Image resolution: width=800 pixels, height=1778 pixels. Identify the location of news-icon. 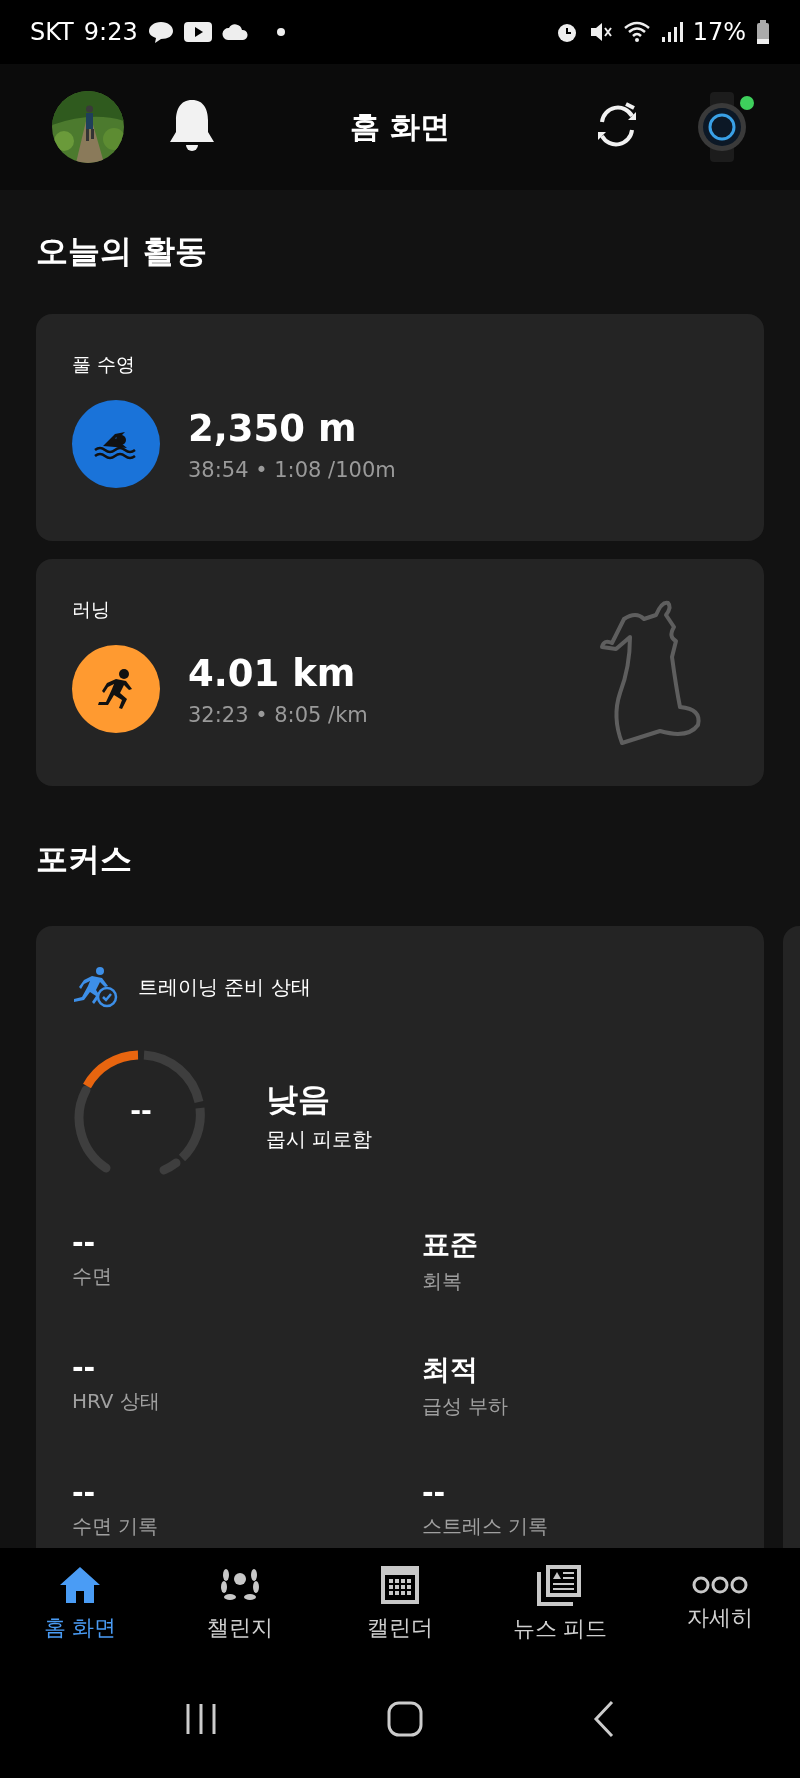
(560, 1585).